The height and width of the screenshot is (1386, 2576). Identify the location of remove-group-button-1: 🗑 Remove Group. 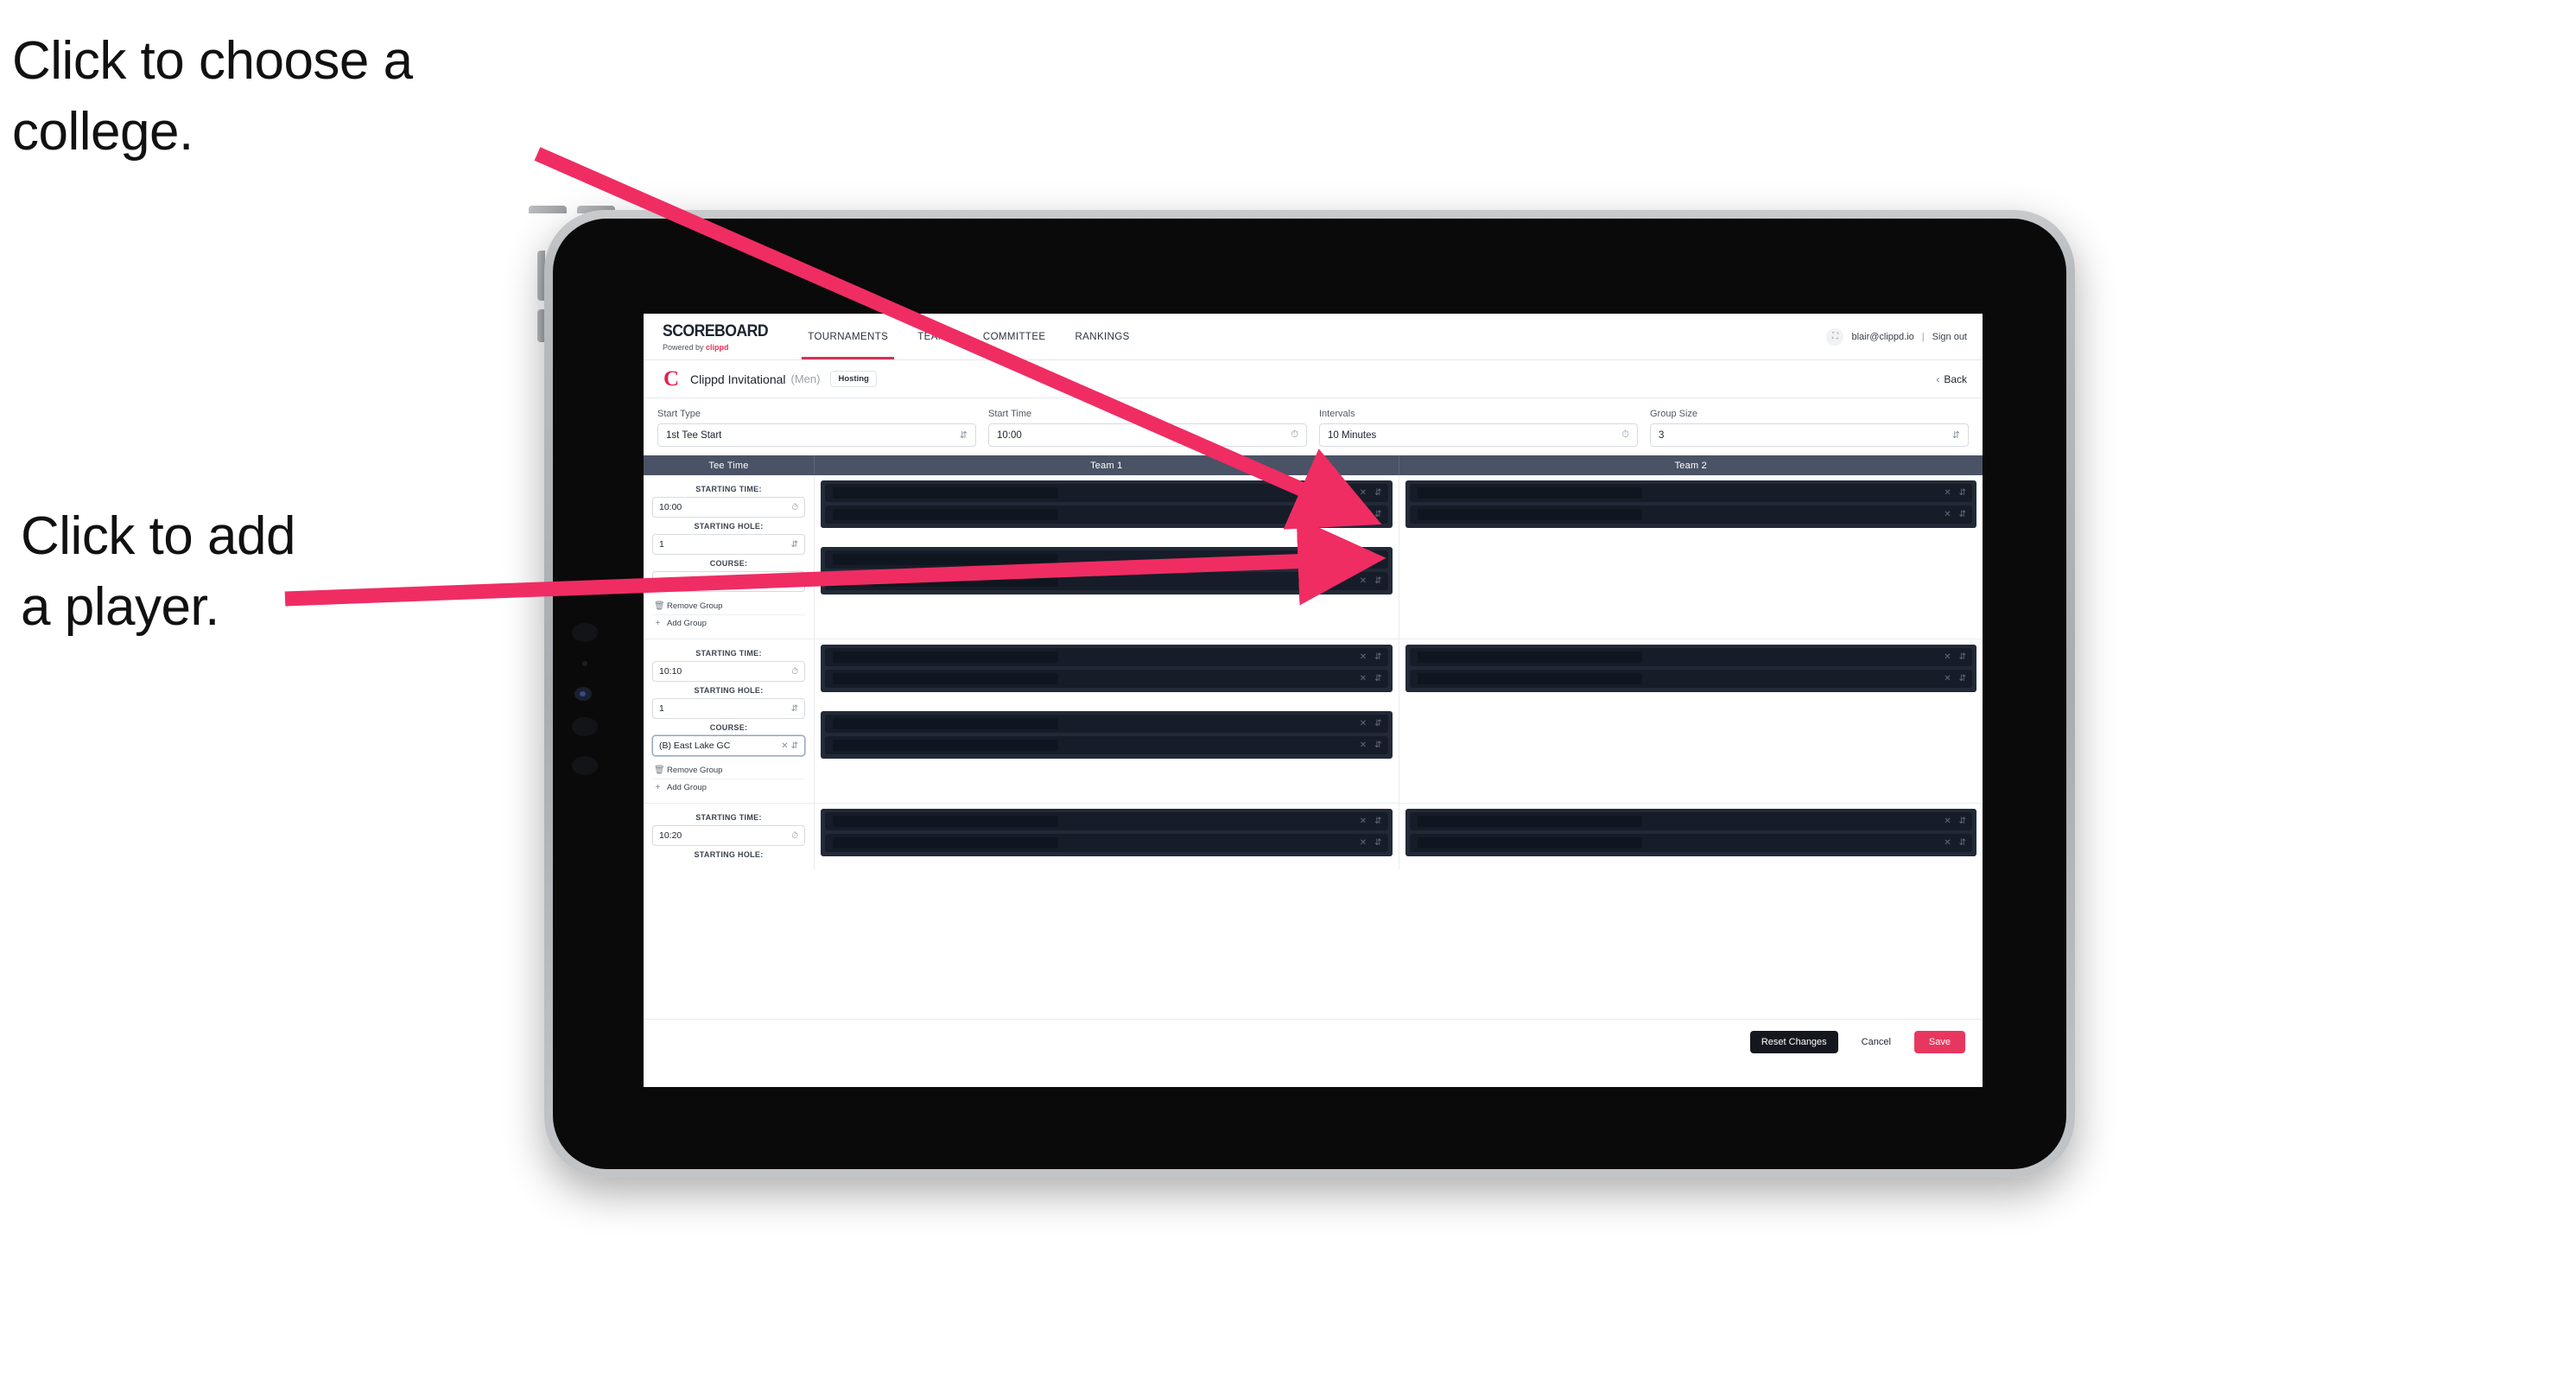
(728, 606).